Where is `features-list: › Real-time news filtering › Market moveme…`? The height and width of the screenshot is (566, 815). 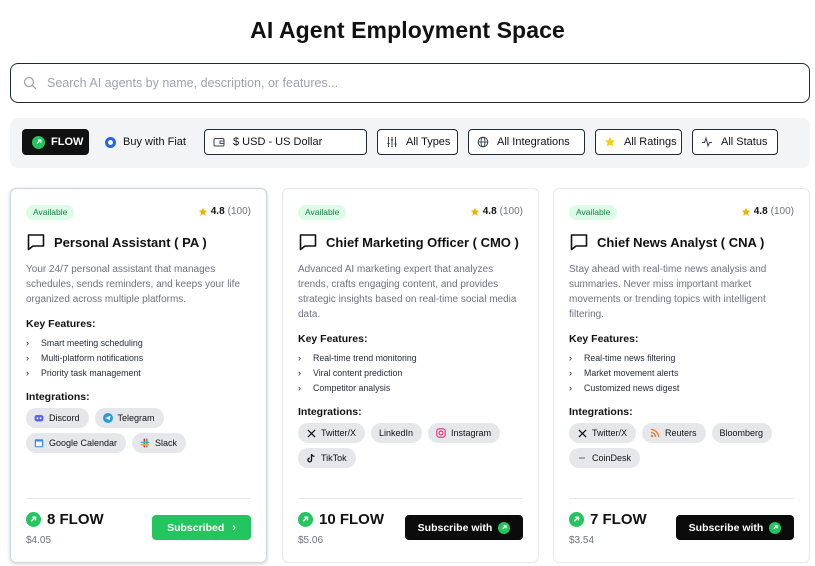
features-list: › Real-time news filtering › Market moveme… is located at coordinates (624, 372).